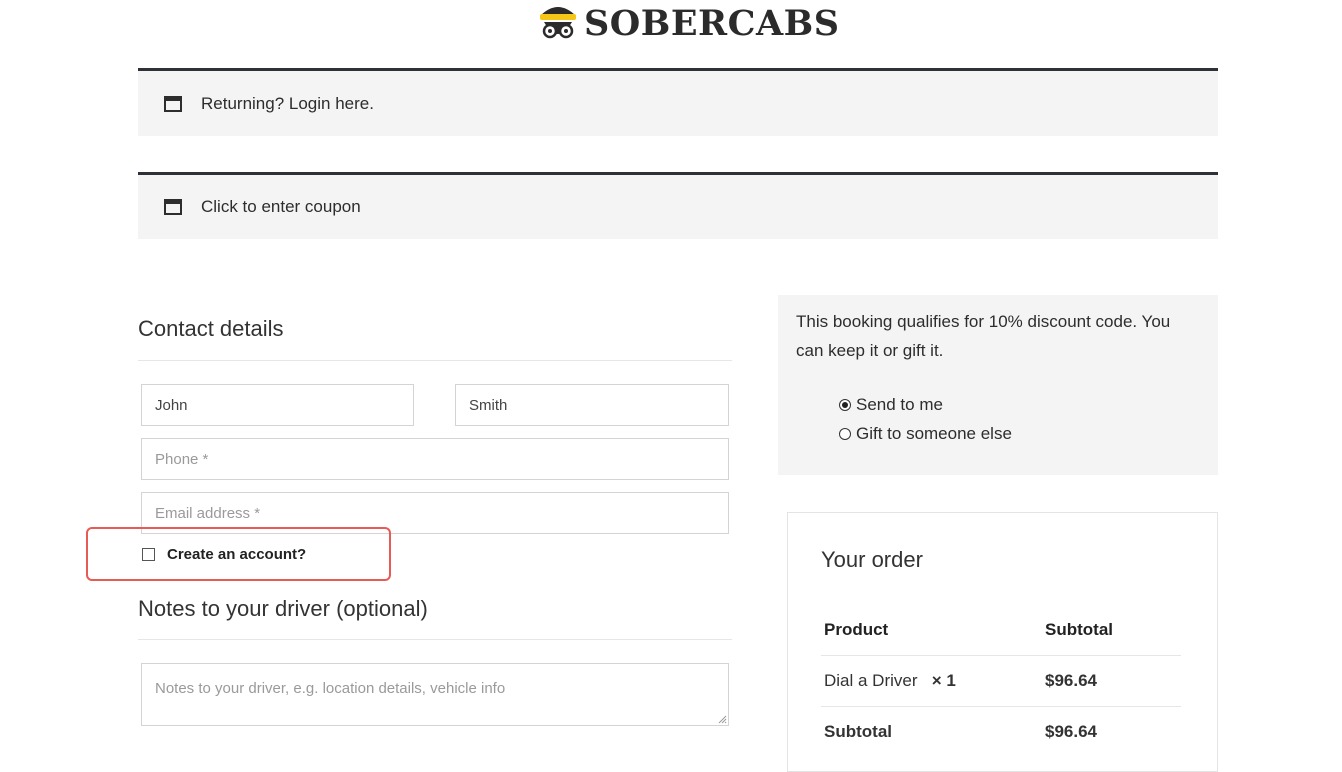 The height and width of the screenshot is (772, 1342). I want to click on product-price: $96.64, so click(1111, 681).